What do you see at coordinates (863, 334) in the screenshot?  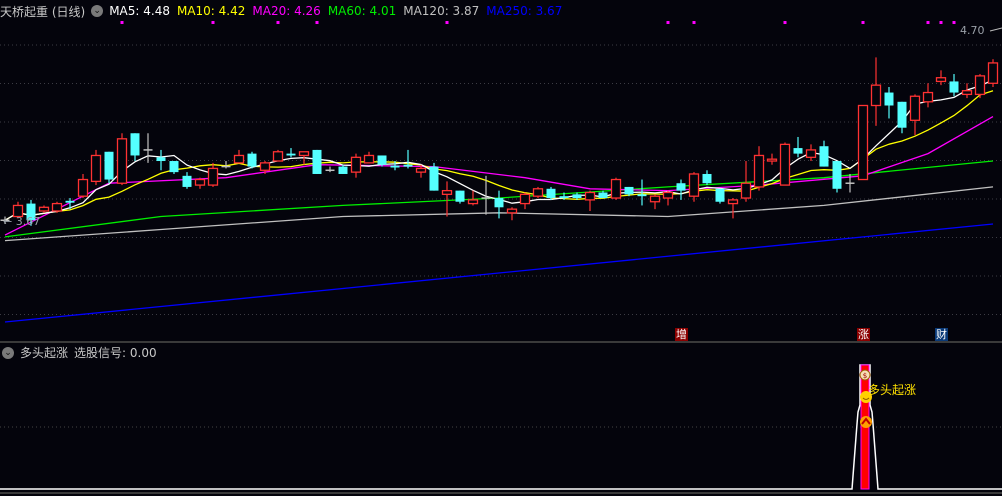 I see `event-marker: 涨` at bounding box center [863, 334].